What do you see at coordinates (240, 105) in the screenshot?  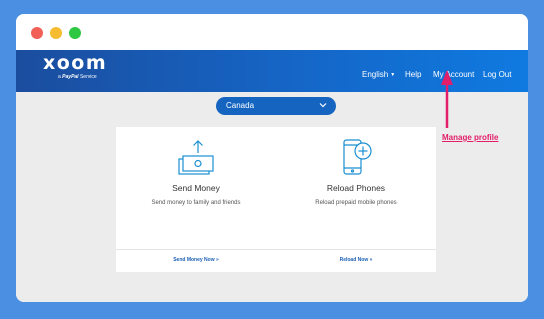 I see `country-select-value: Canada` at bounding box center [240, 105].